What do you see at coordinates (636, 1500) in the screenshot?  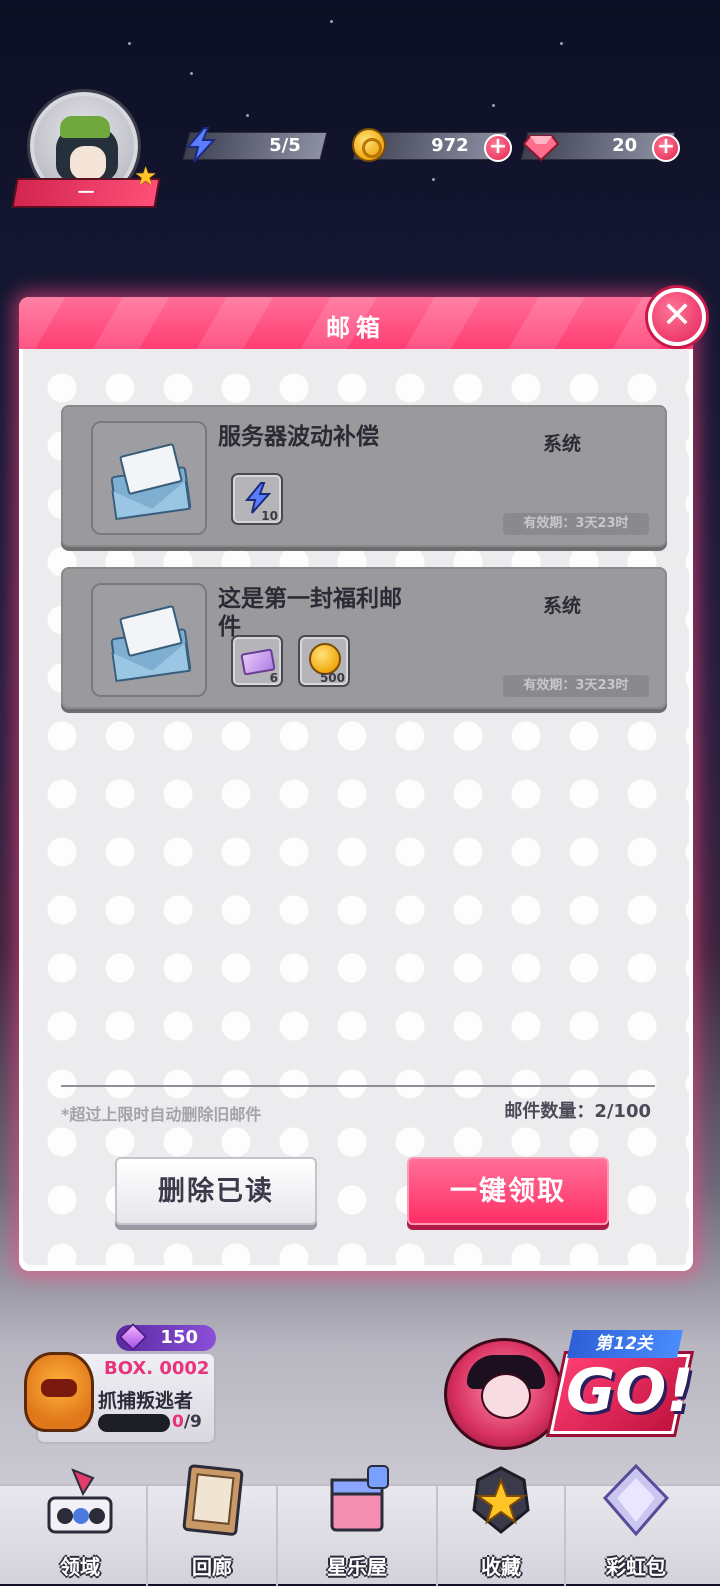 I see `rainbow-pack-icon` at bounding box center [636, 1500].